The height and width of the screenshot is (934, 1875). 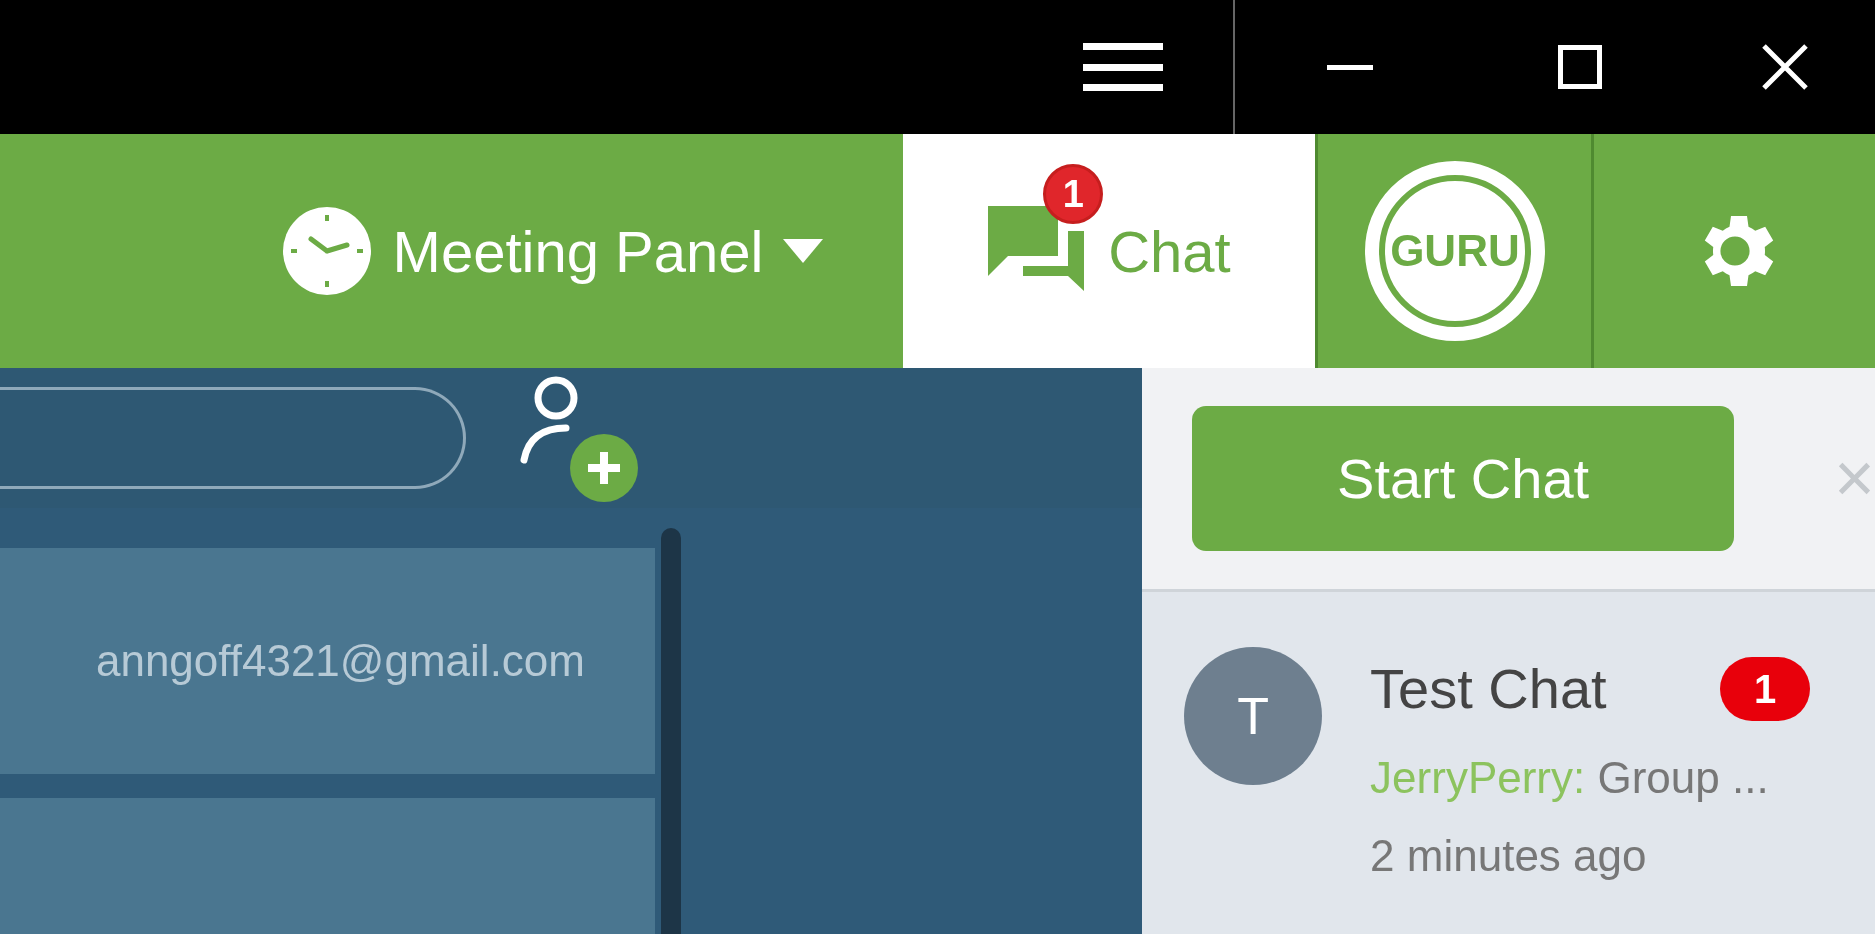 I want to click on start-chat-button: Start Chat, so click(x=1463, y=478).